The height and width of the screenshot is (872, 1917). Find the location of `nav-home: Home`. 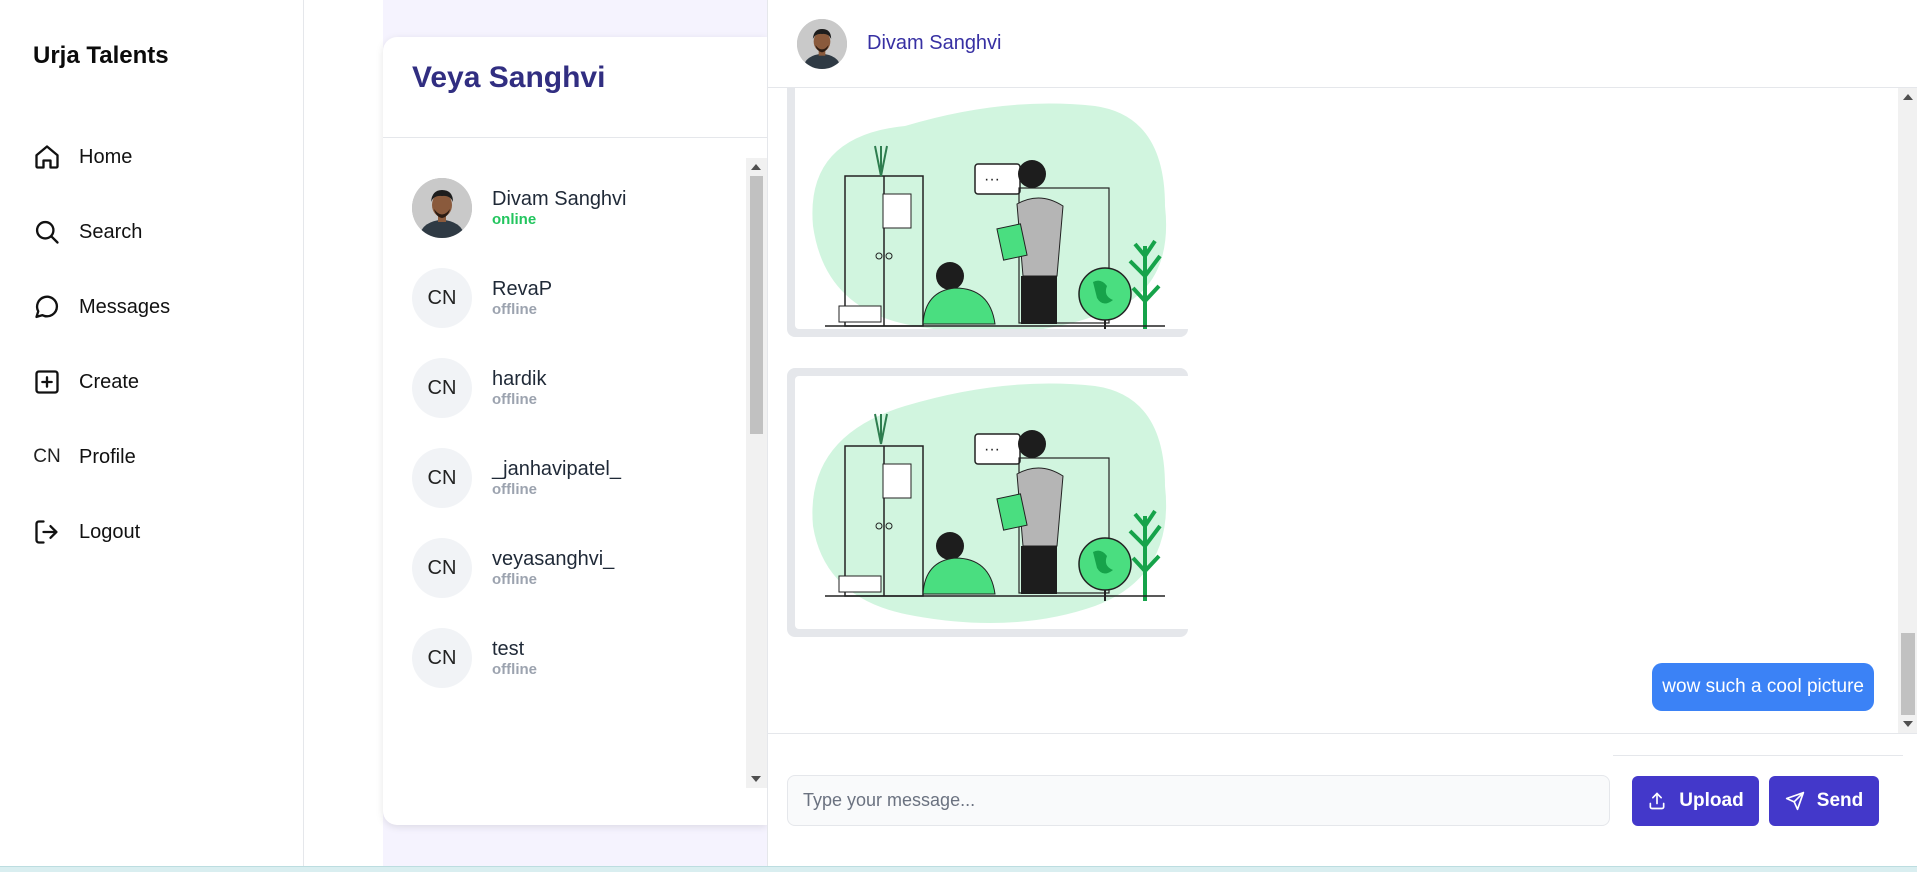

nav-home: Home is located at coordinates (82, 157).